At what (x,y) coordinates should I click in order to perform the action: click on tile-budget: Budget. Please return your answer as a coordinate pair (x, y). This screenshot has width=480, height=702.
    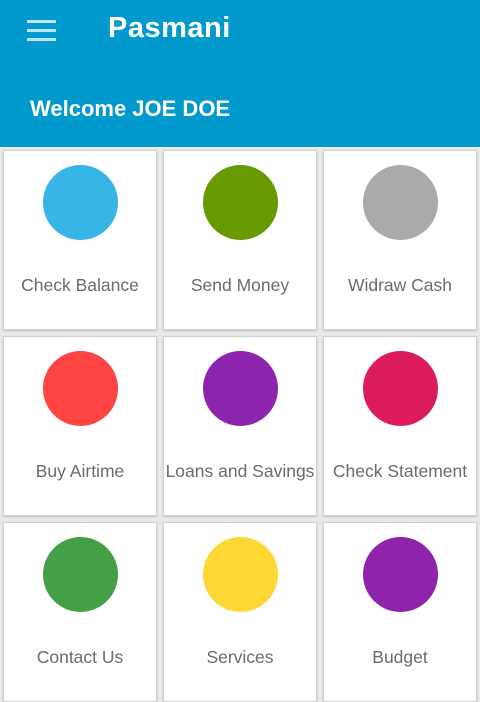
    Looking at the image, I should click on (400, 612).